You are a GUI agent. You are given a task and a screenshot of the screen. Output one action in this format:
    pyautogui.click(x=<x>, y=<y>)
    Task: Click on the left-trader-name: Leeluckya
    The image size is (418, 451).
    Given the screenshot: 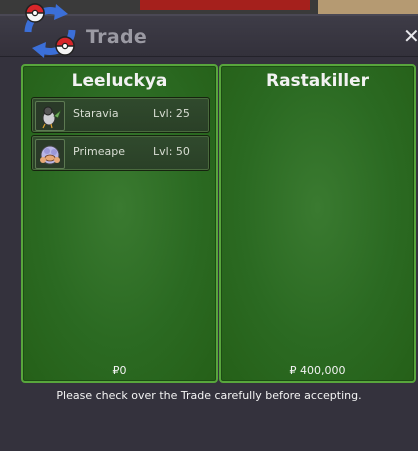 What is the action you would take?
    pyautogui.click(x=119, y=81)
    